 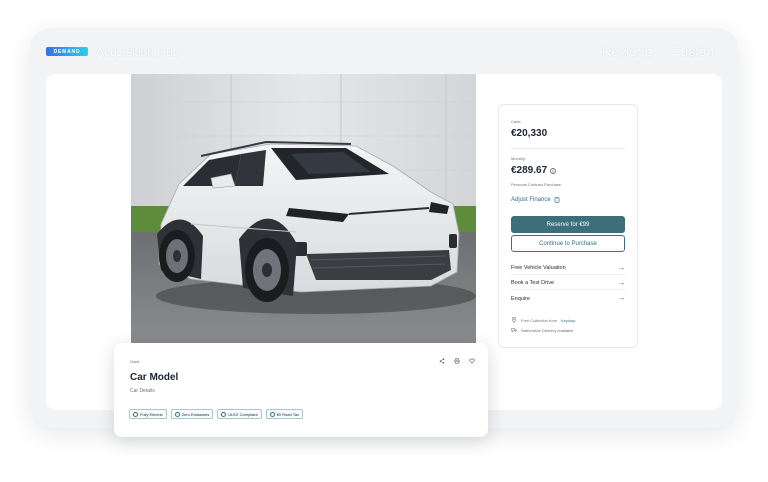 I want to click on share-icon, so click(x=442, y=361).